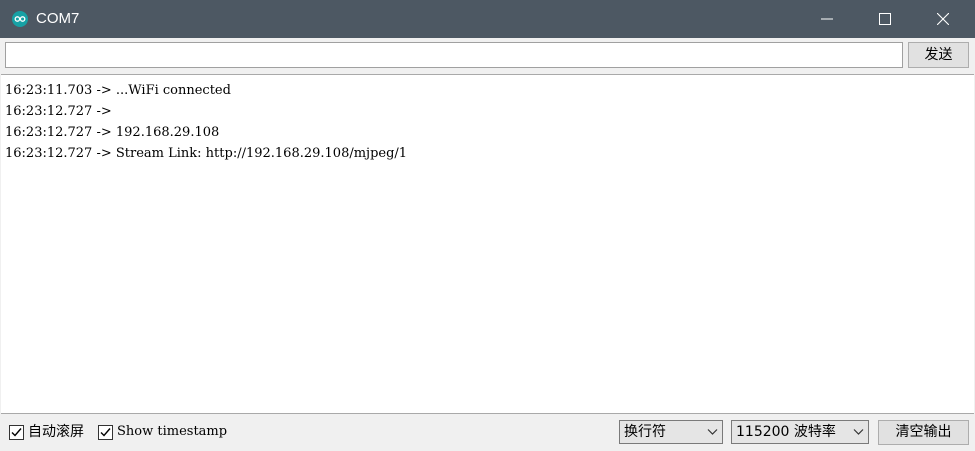 This screenshot has height=451, width=975. I want to click on output-line: 16:23:12.727 -> 192.168.29.108, so click(112, 132).